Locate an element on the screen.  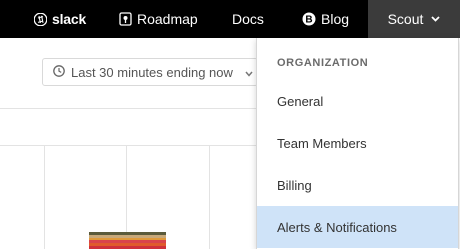
svg-text: B is located at coordinates (308, 20).